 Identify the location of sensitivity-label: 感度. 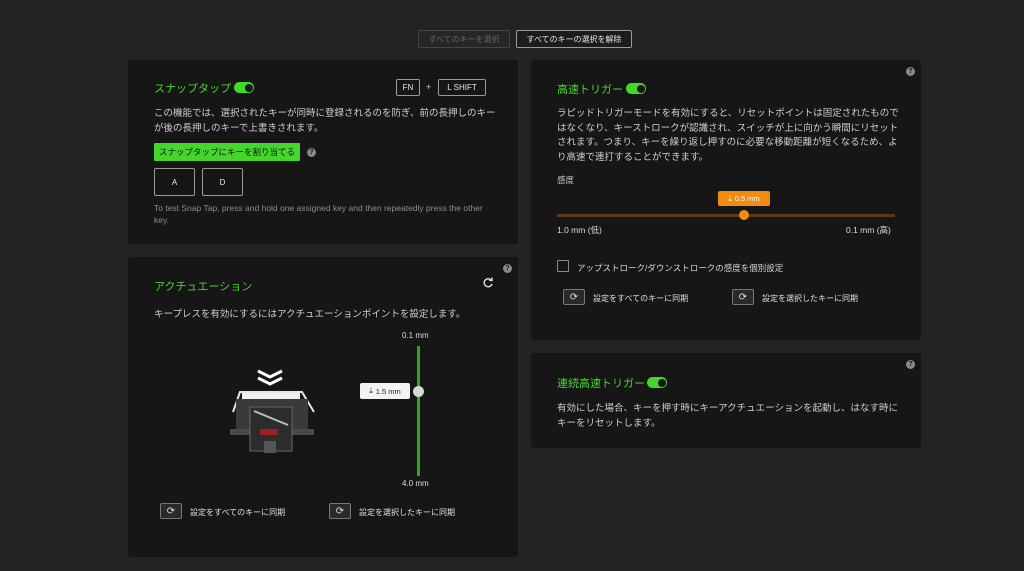
(566, 180).